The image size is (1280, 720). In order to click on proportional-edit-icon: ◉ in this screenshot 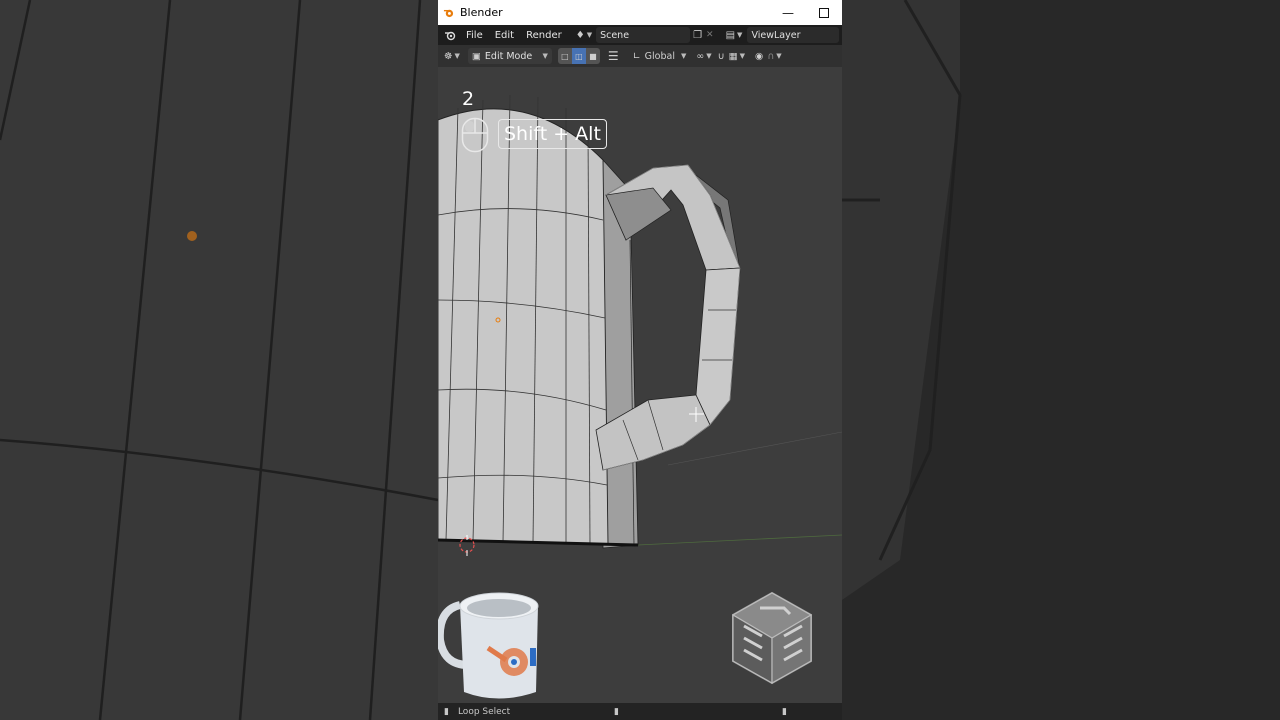, I will do `click(759, 56)`.